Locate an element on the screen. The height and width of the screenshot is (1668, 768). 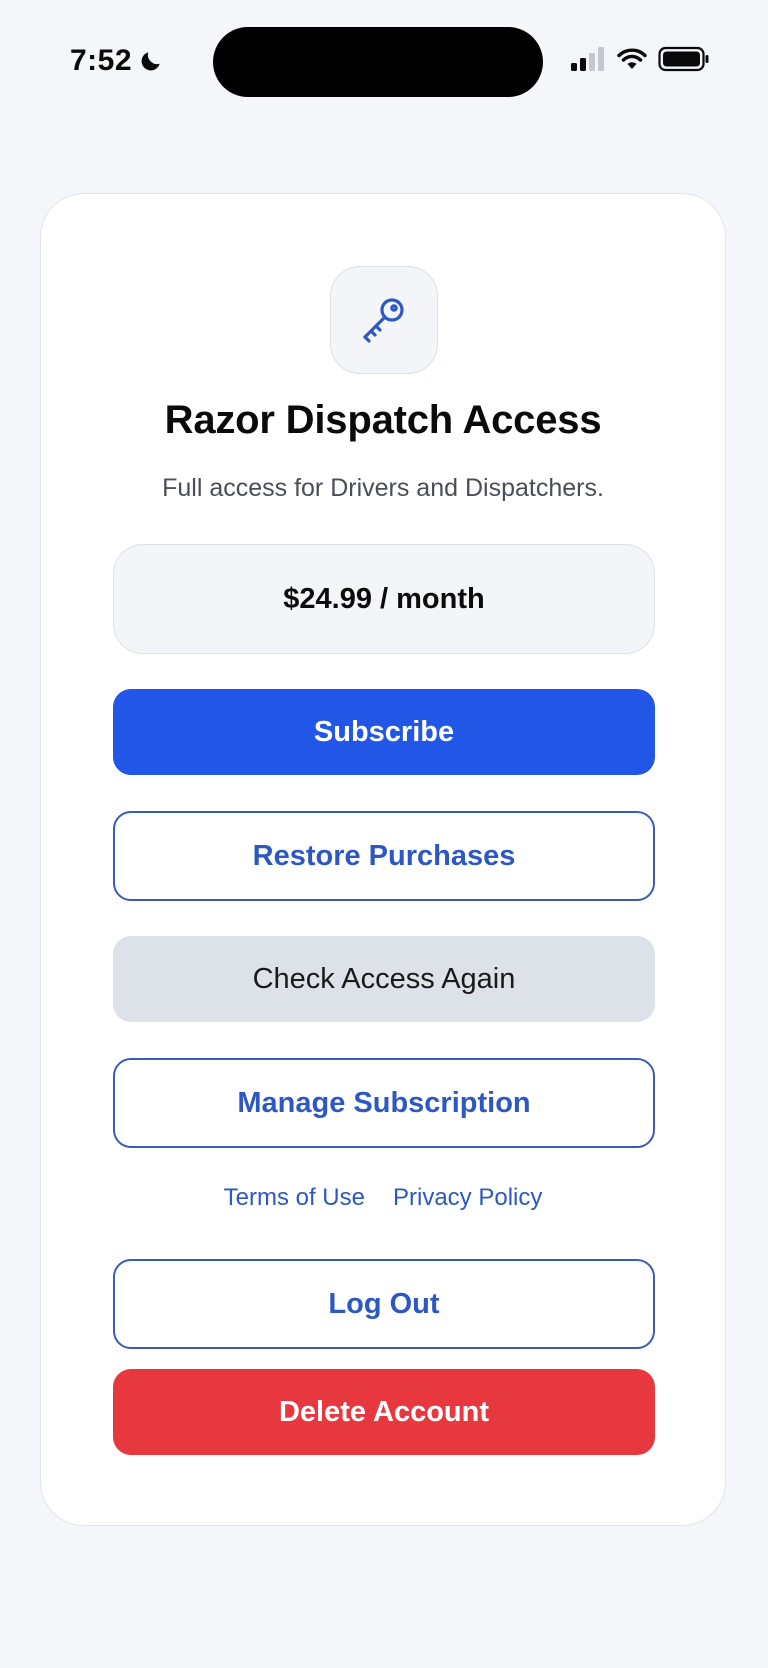
check-access-button: Check Access Again is located at coordinates (384, 979).